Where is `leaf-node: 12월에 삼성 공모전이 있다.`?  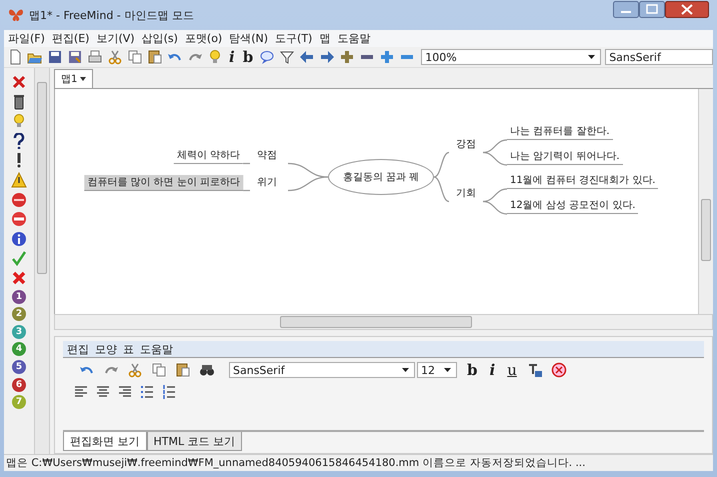 leaf-node: 12월에 삼성 공모전이 있다. is located at coordinates (572, 206).